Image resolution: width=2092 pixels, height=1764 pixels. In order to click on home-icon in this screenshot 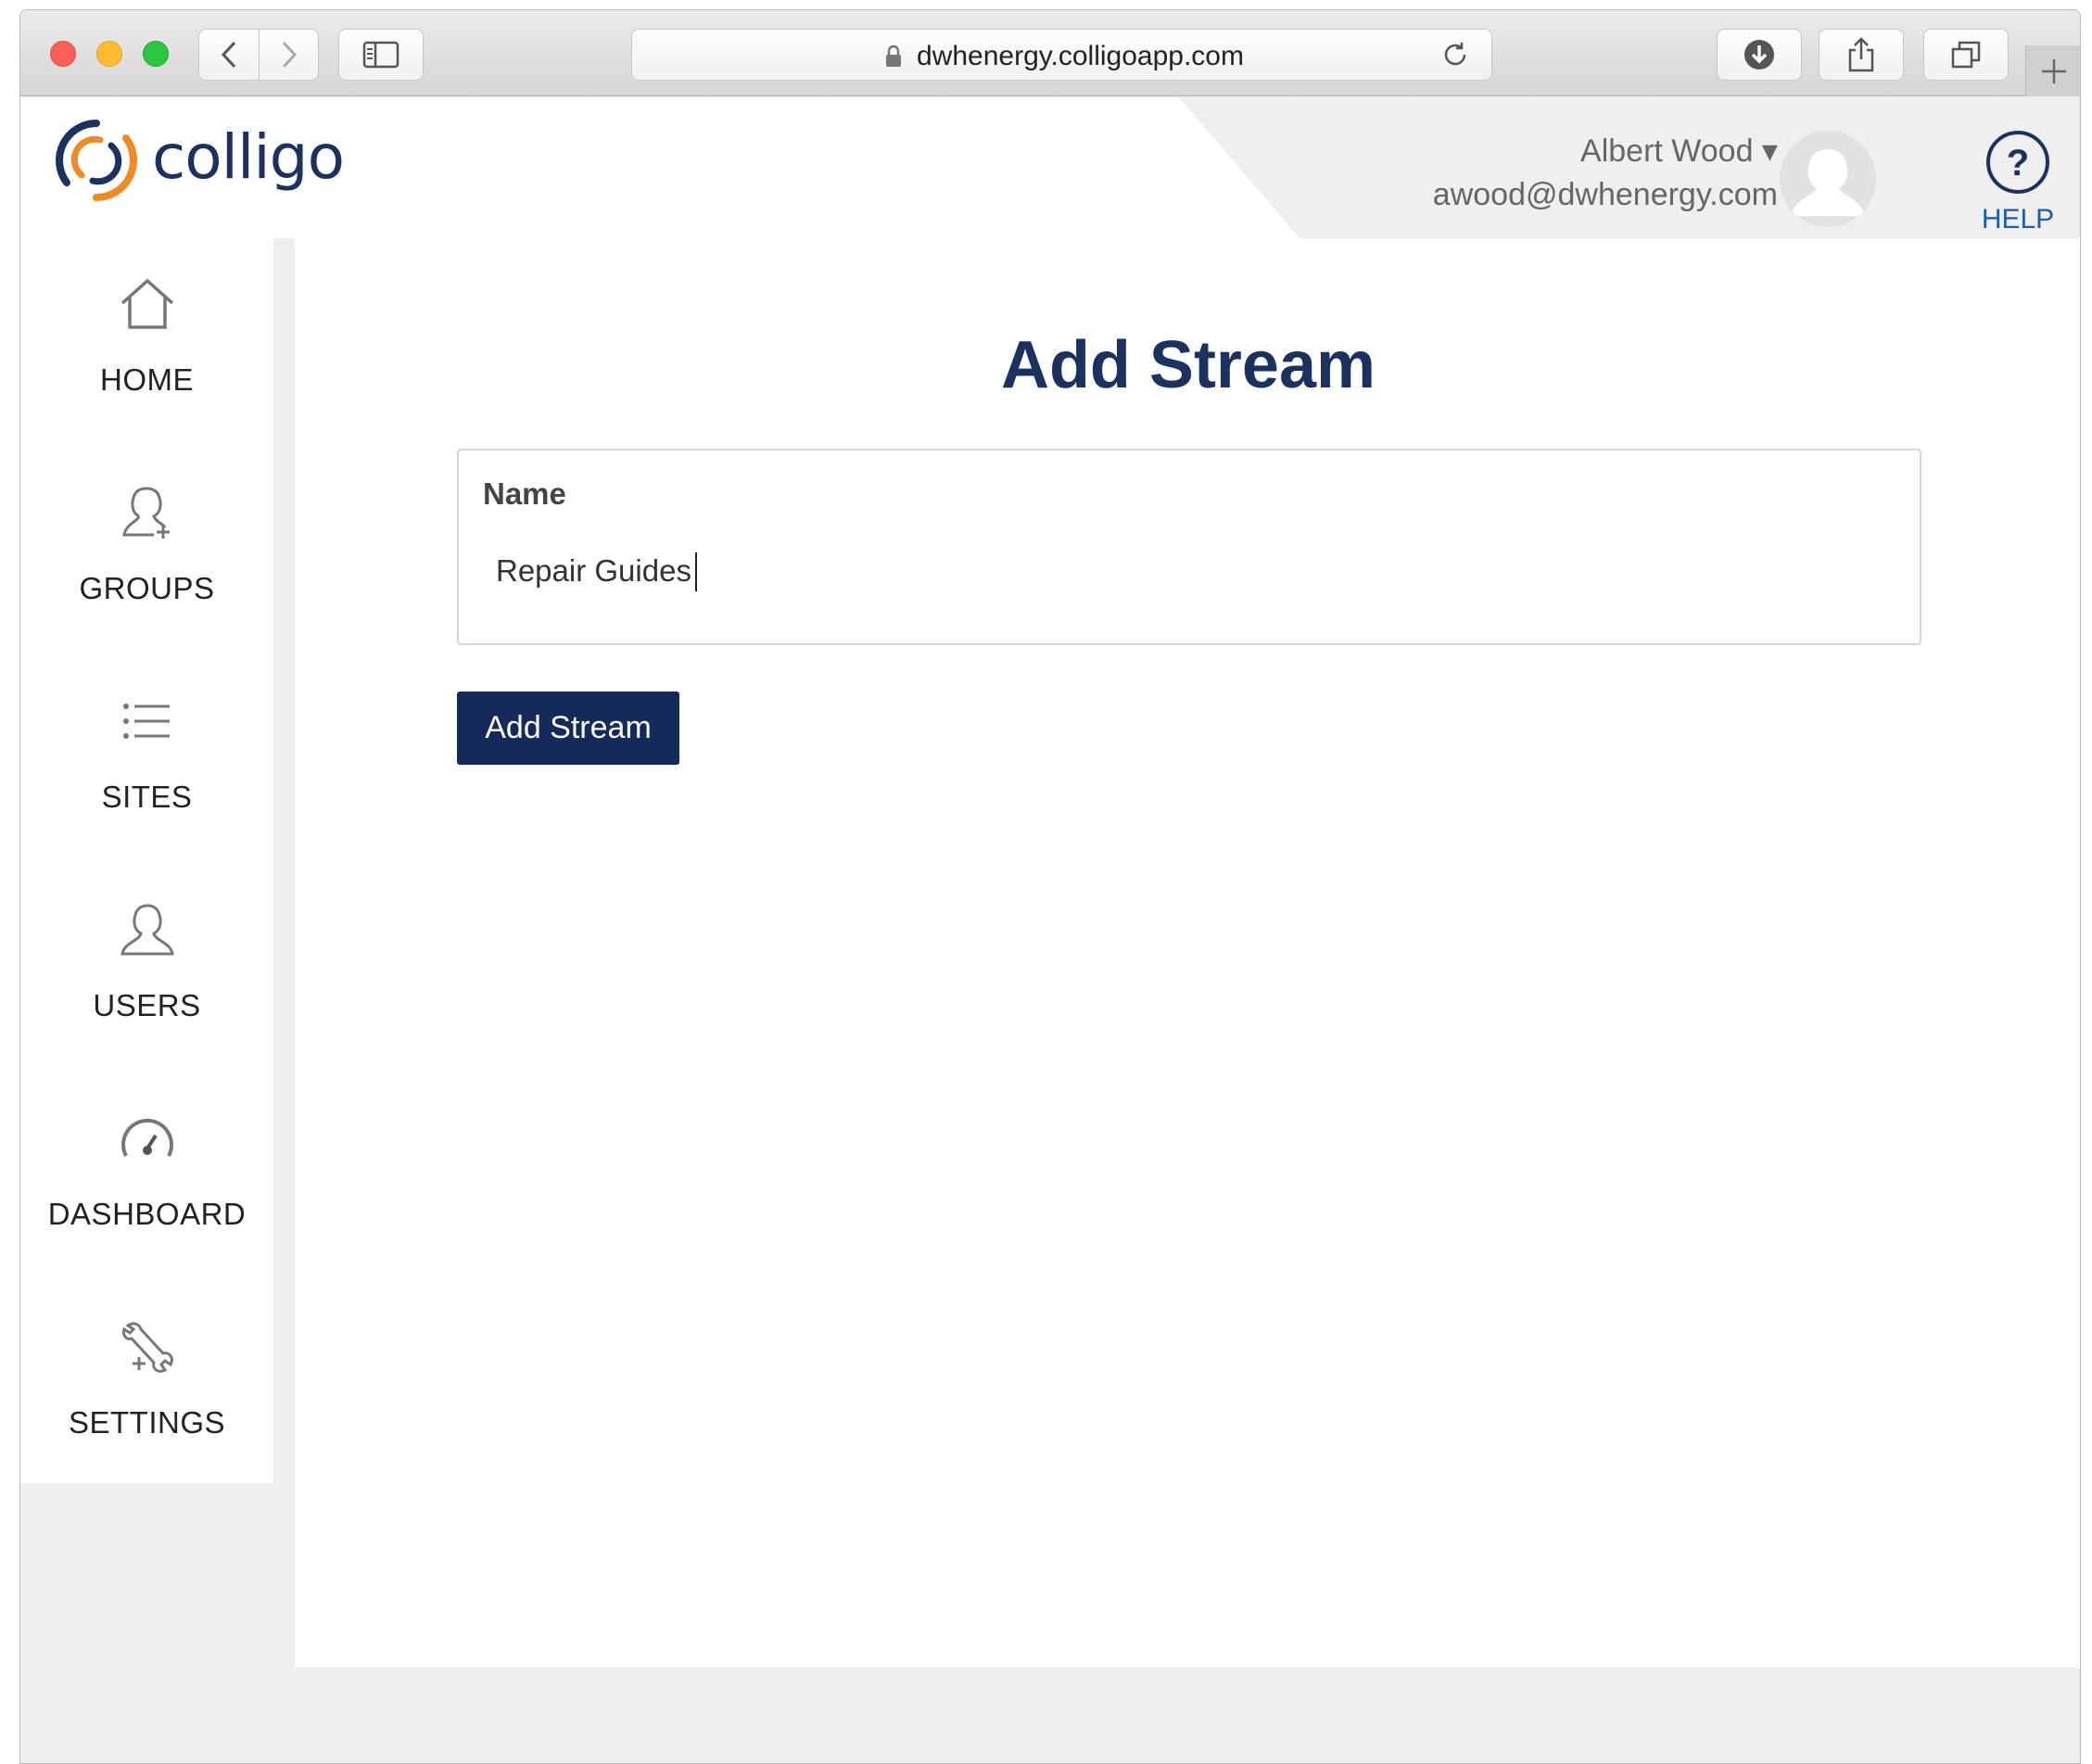, I will do `click(147, 304)`.